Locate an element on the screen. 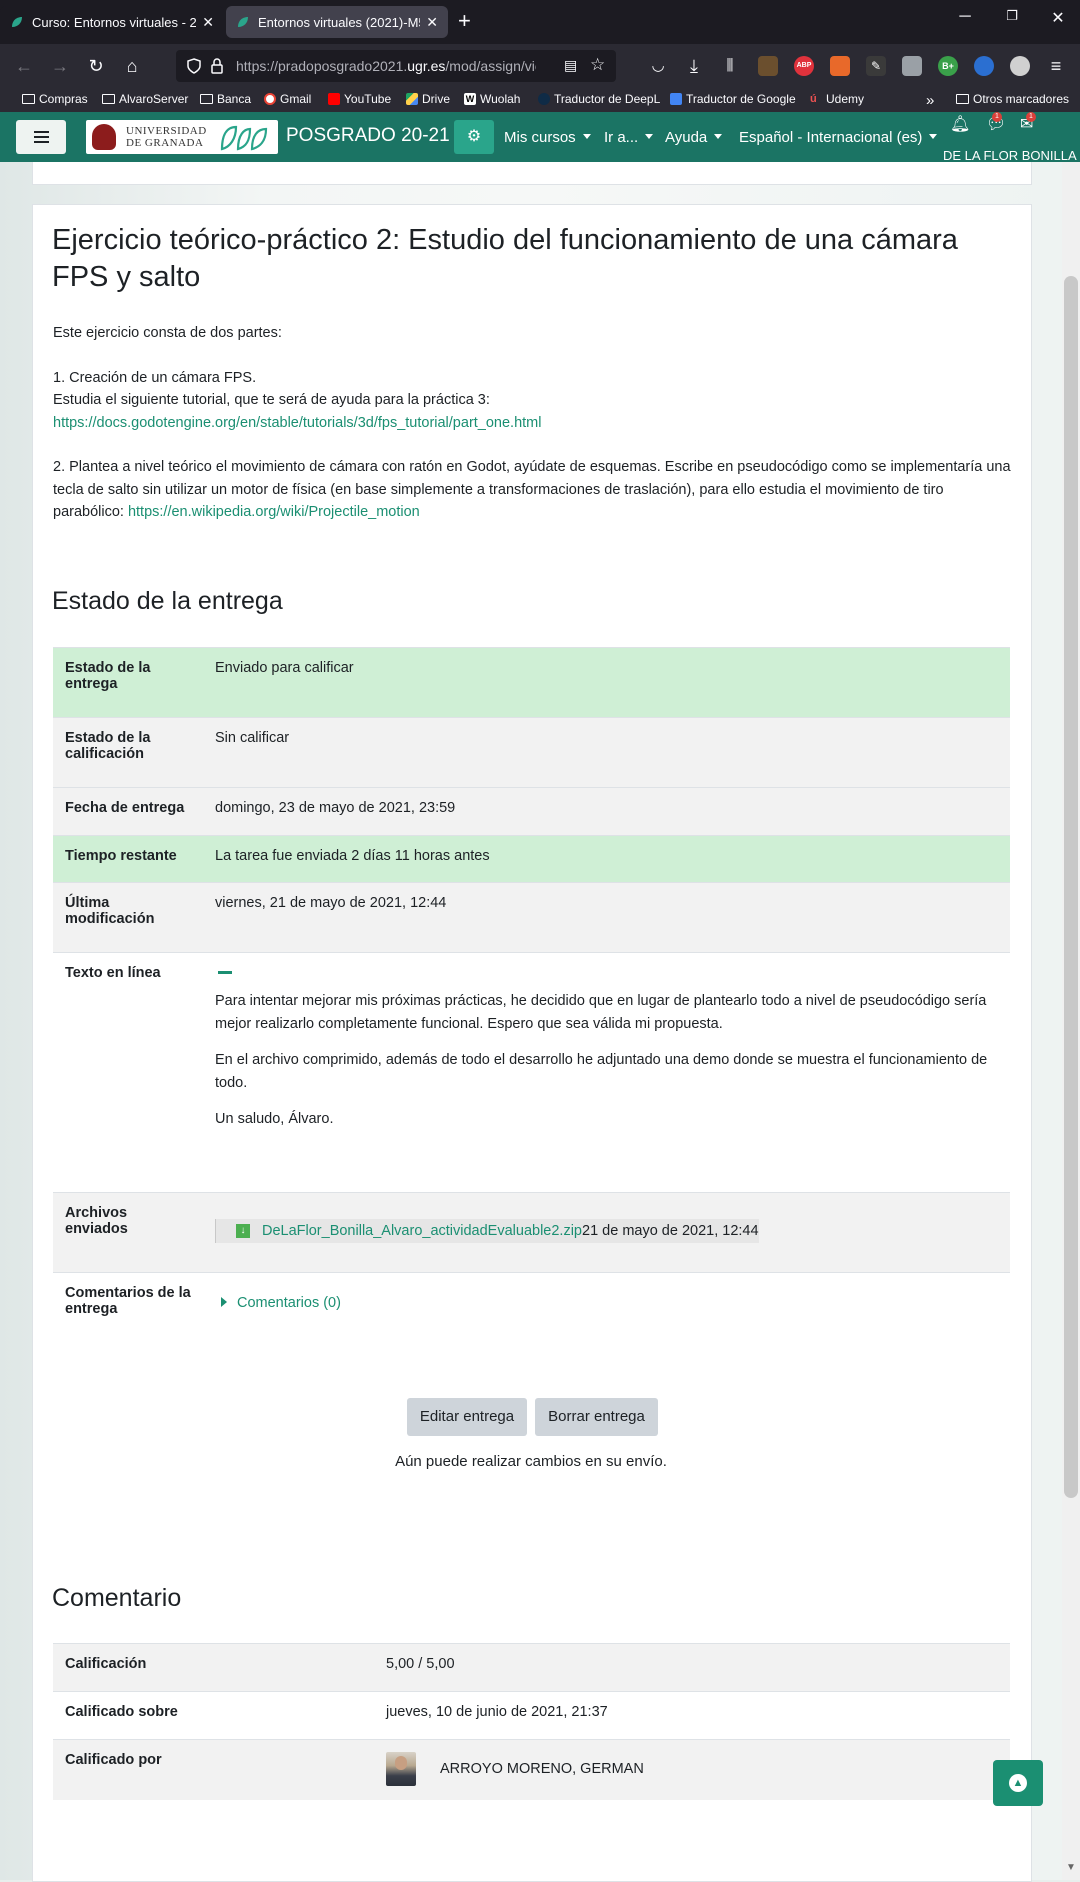  extension-icon: B+ is located at coordinates (948, 66).